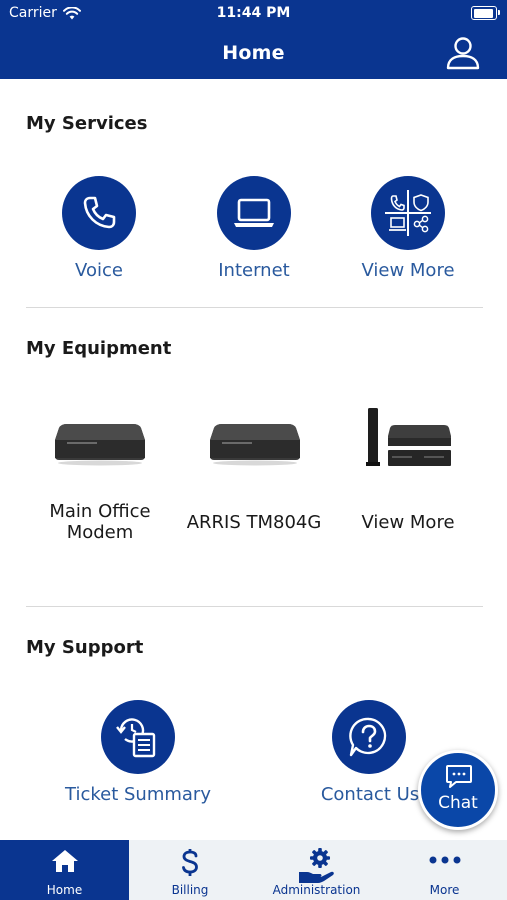 This screenshot has width=507, height=900. I want to click on page-title: Home, so click(253, 53).